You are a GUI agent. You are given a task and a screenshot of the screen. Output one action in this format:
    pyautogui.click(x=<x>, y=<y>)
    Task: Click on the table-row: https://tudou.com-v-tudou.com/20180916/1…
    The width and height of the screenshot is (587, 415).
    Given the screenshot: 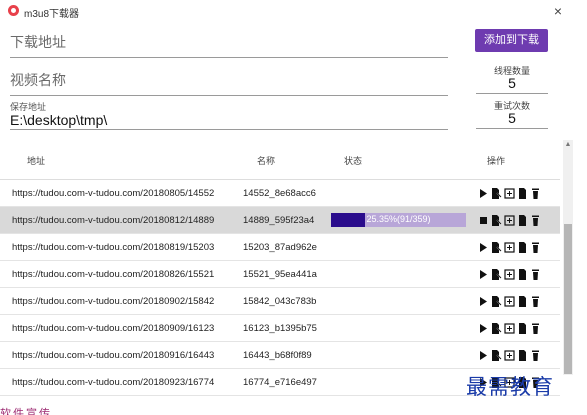 What is the action you would take?
    pyautogui.click(x=280, y=355)
    